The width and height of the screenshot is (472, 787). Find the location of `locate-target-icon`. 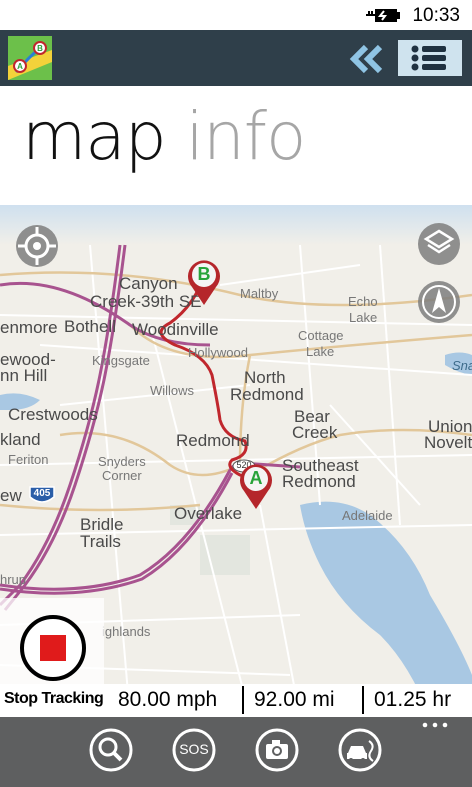

locate-target-icon is located at coordinates (37, 246).